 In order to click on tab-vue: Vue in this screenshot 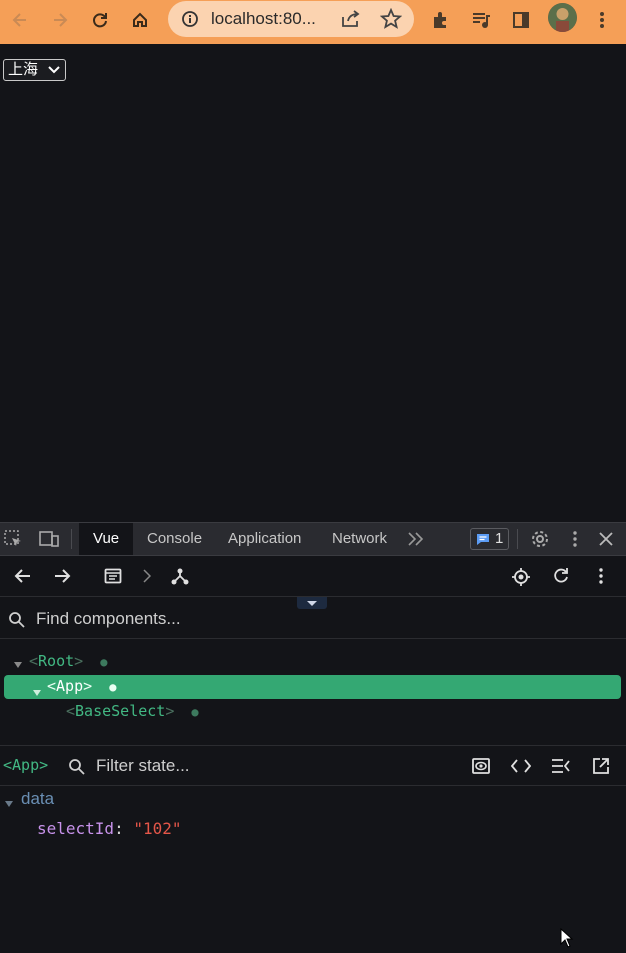, I will do `click(106, 539)`.